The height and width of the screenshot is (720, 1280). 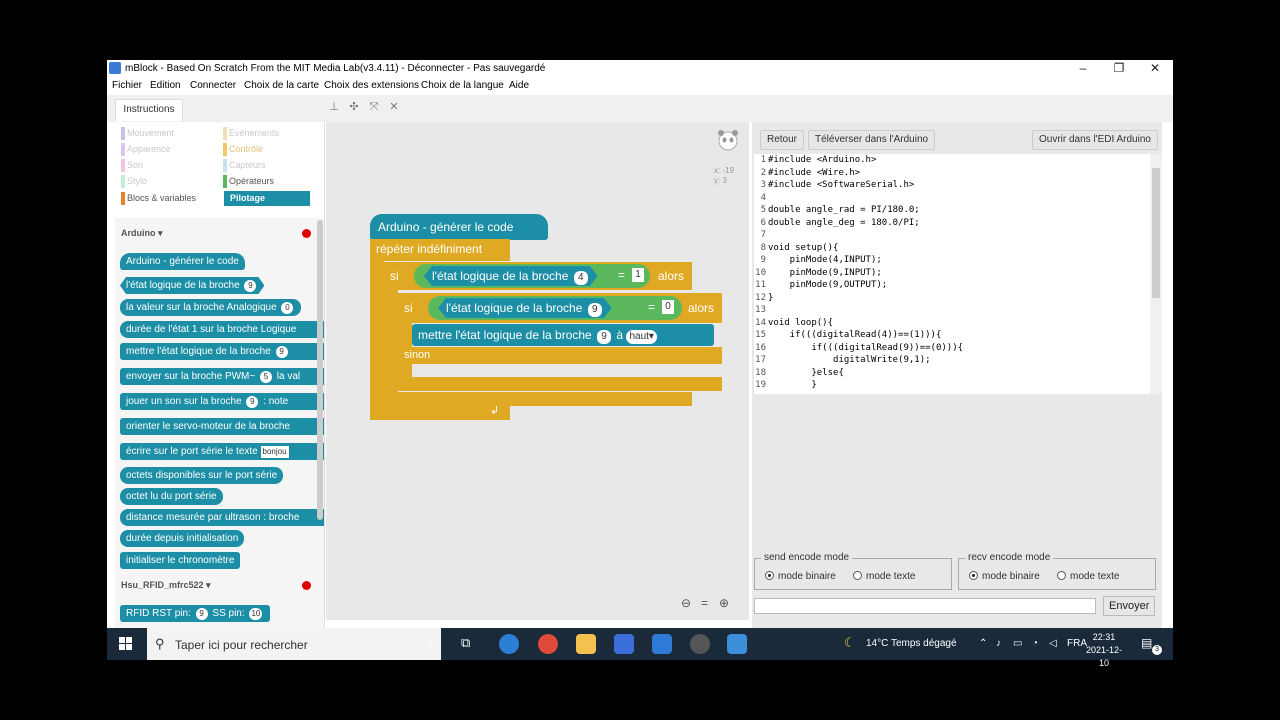 I want to click on pin-input: 5, so click(x=266, y=377).